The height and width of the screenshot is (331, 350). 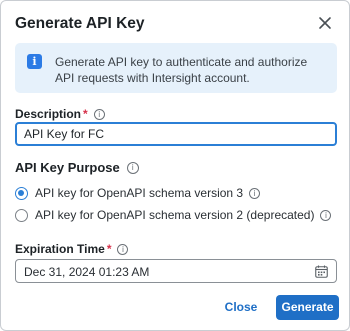 What do you see at coordinates (48, 114) in the screenshot?
I see `description-label-text: Description` at bounding box center [48, 114].